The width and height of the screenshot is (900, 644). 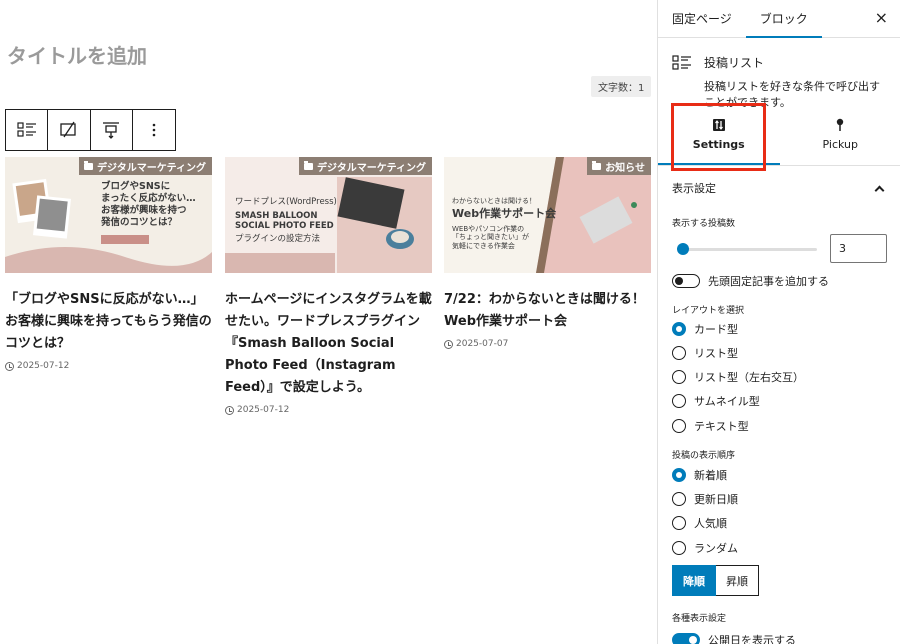 I want to click on pubdate-toggle, so click(x=686, y=638).